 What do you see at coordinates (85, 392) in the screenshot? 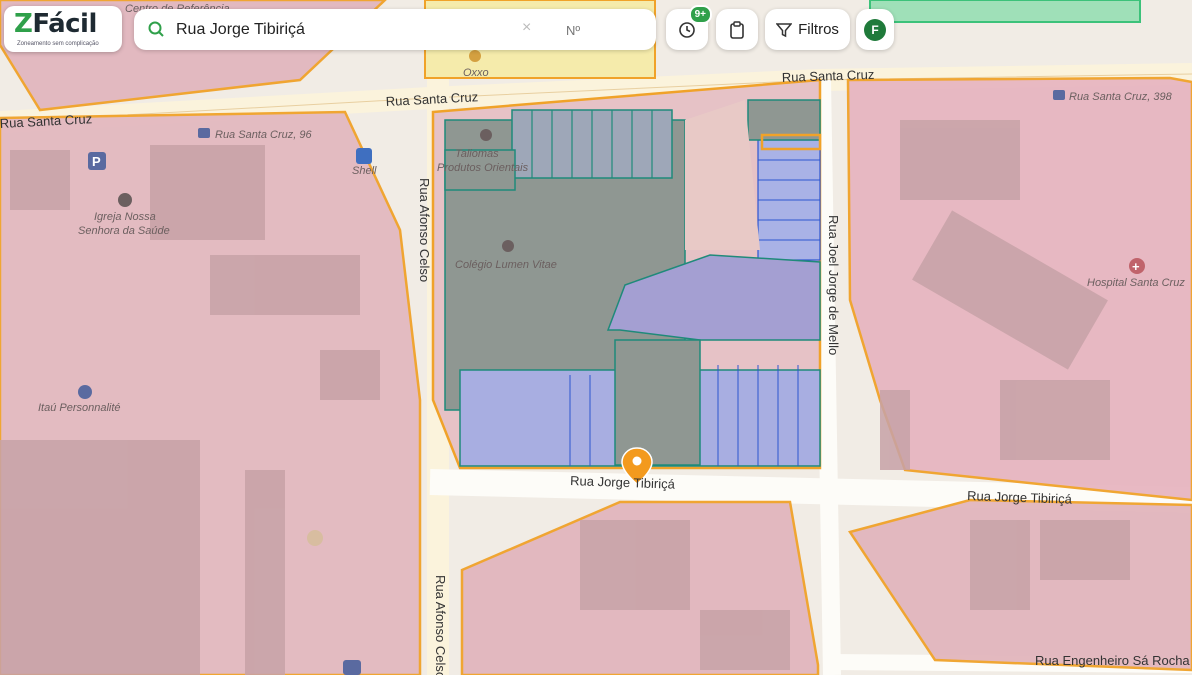
I see `bank-icon` at bounding box center [85, 392].